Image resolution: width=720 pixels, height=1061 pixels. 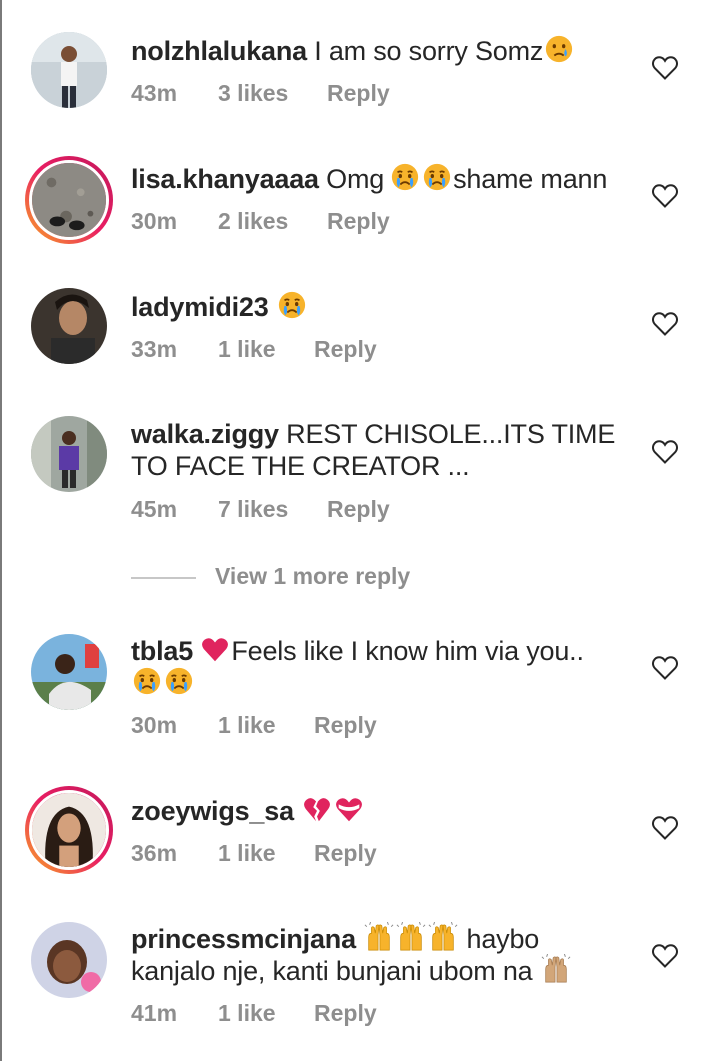 What do you see at coordinates (1, 530) in the screenshot?
I see `window-left-edge` at bounding box center [1, 530].